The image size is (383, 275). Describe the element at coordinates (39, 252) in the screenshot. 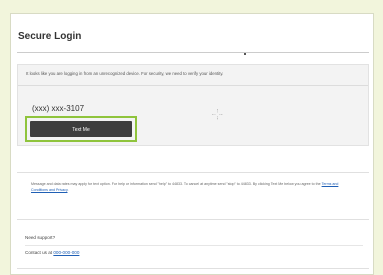

I see `contact-prefix: Contact us at` at that location.